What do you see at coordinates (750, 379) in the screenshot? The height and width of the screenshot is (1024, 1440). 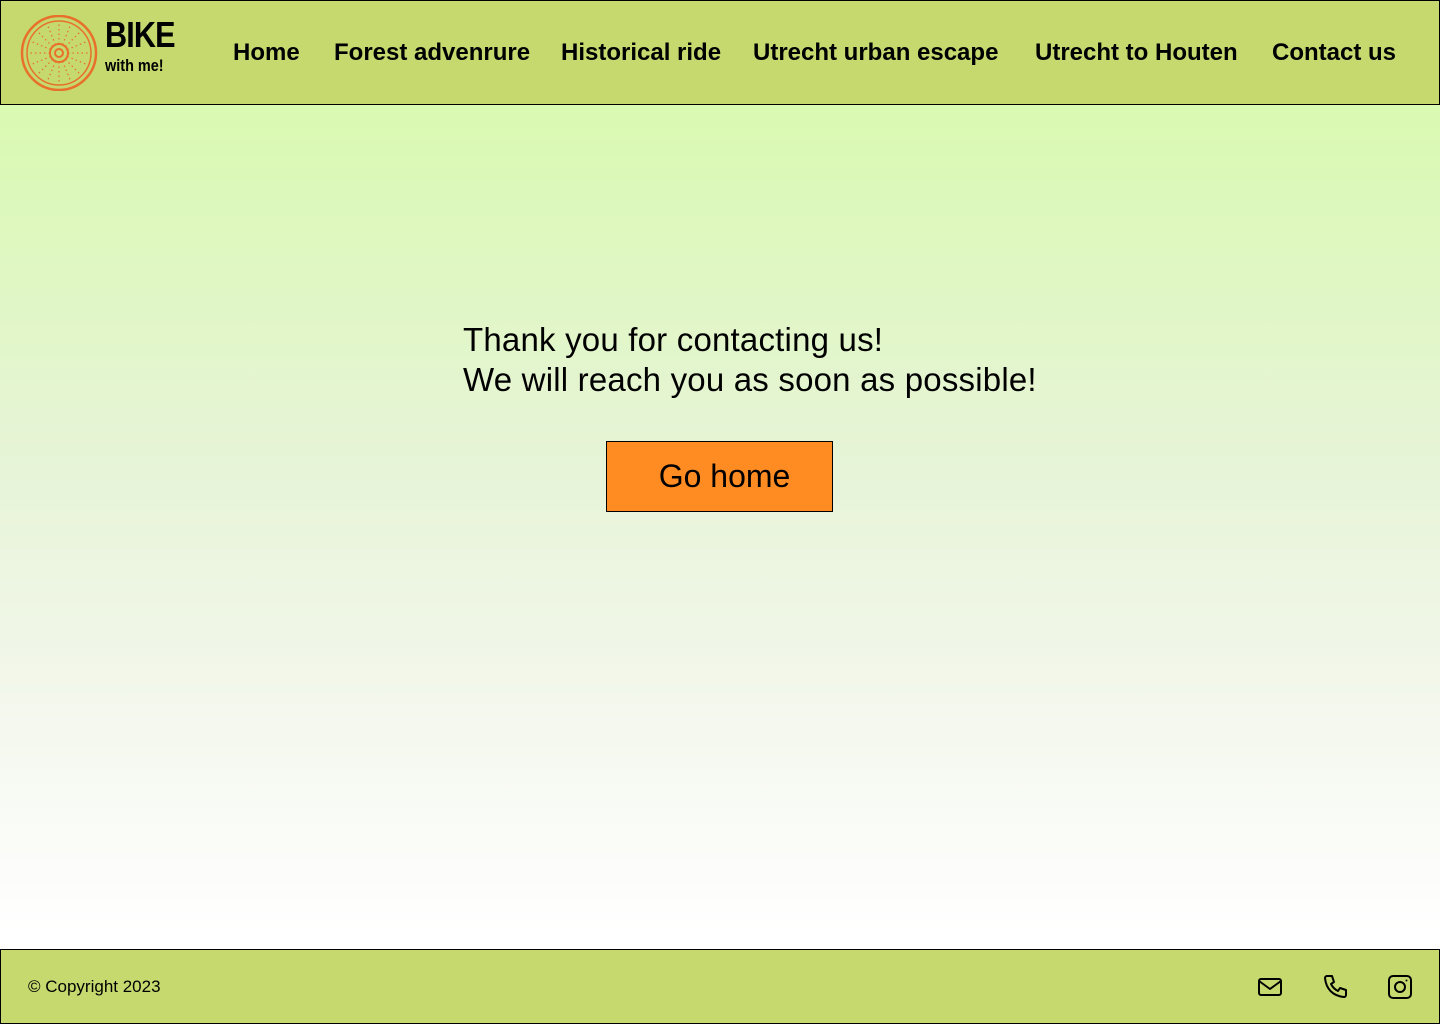 I see `message-line-2: We will reach you as soon as possible!` at bounding box center [750, 379].